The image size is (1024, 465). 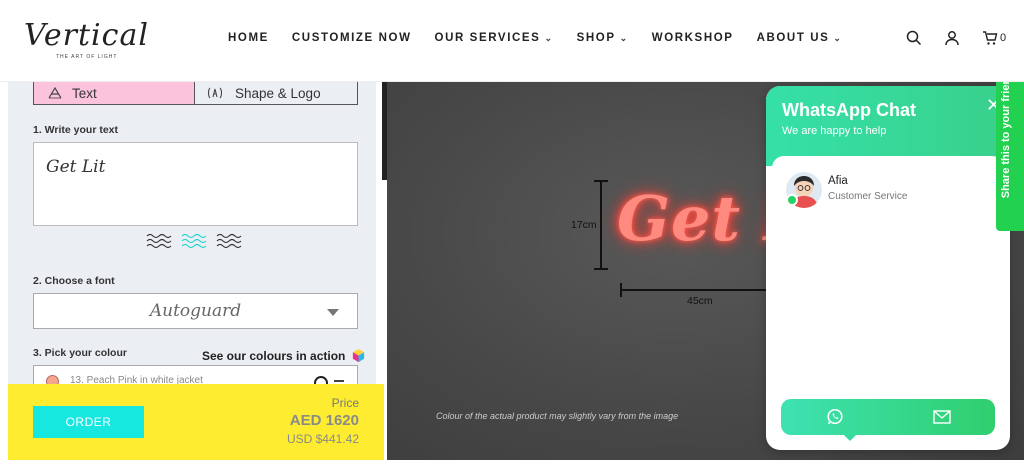 I want to click on nav-item-shop: SHOP ⌄, so click(x=603, y=38).